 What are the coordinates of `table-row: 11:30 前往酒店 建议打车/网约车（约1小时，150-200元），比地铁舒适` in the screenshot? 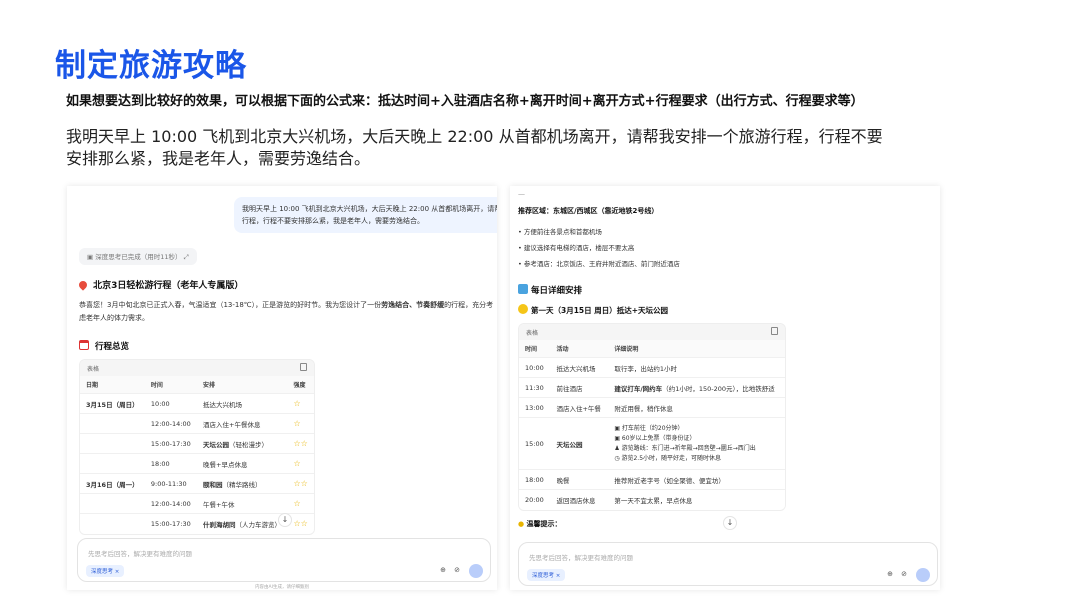 It's located at (652, 387).